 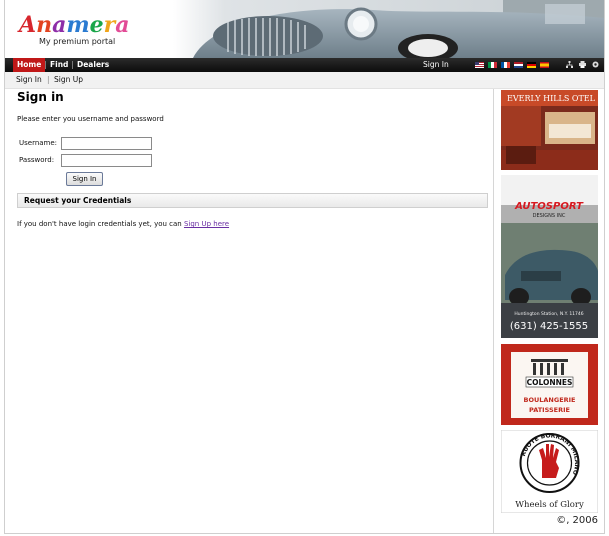 I want to click on ad-autosport-location: Huntington Station, N.Y. 11746, so click(x=548, y=314).